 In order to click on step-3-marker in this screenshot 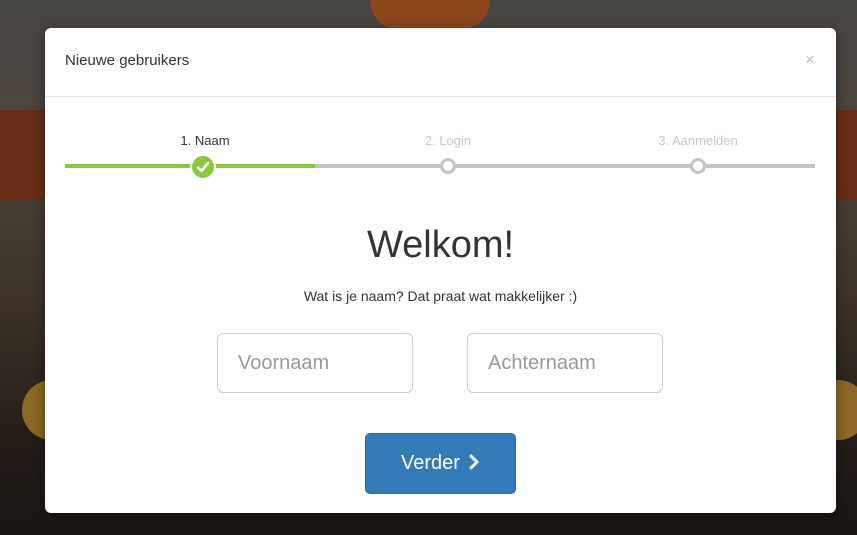, I will do `click(698, 166)`.